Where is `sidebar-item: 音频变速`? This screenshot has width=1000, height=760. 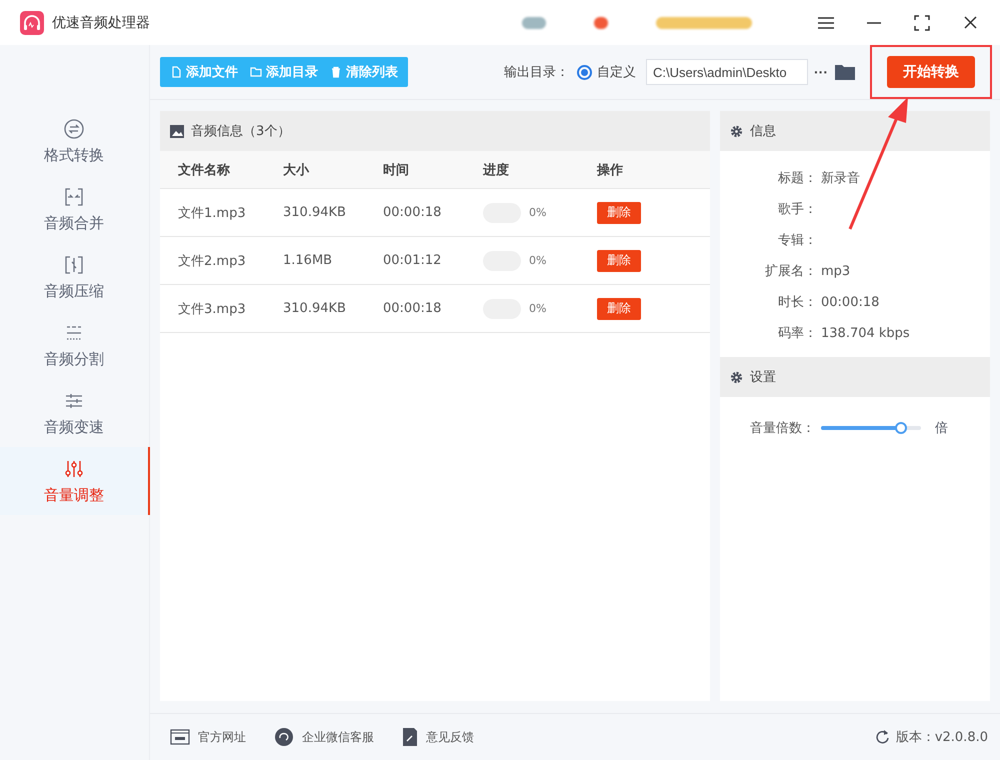
sidebar-item: 音频变速 is located at coordinates (75, 413).